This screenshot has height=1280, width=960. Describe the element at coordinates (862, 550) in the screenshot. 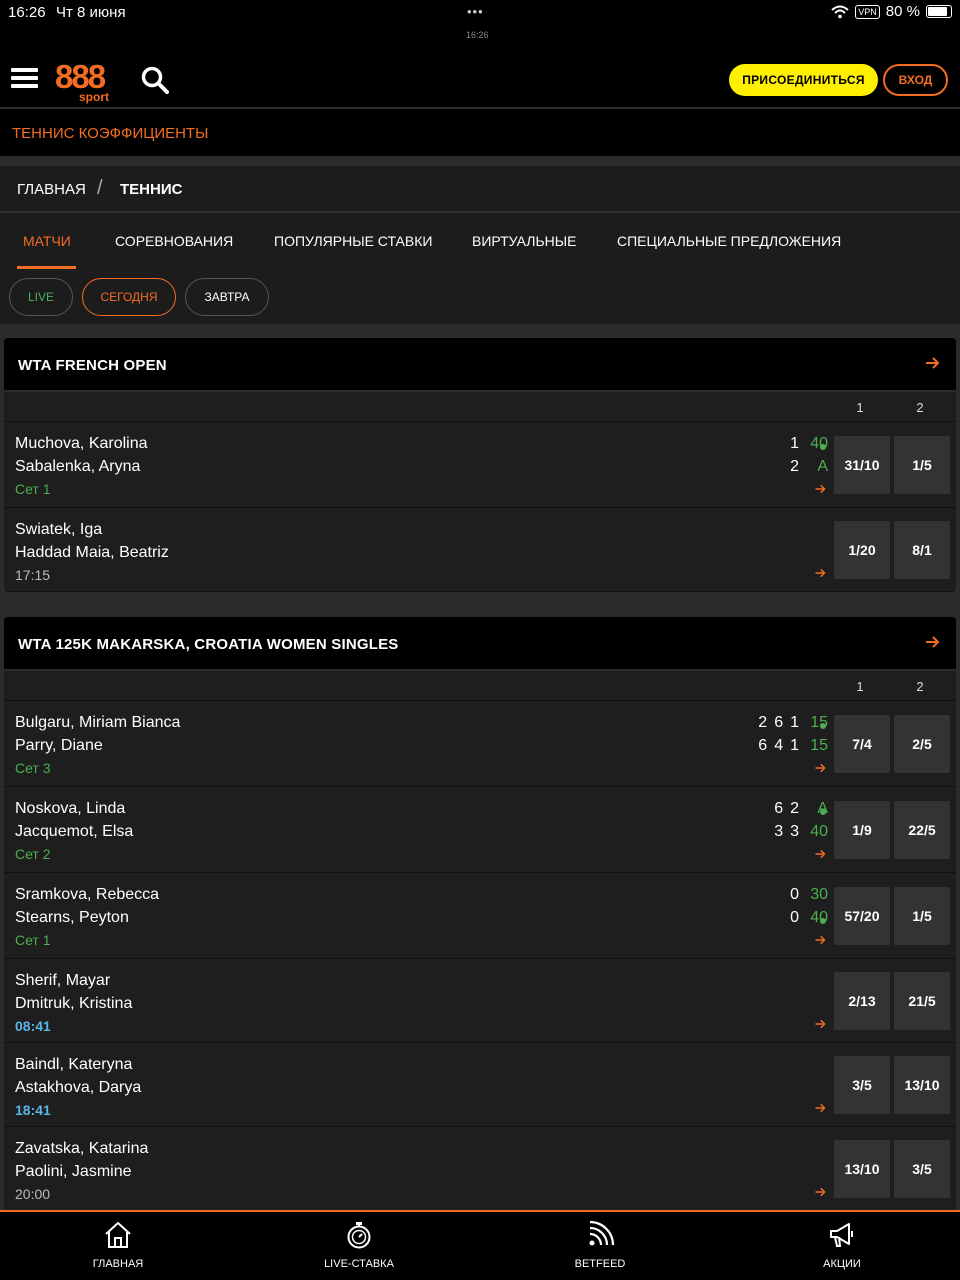

I see `odds-button-1: 1/20` at that location.